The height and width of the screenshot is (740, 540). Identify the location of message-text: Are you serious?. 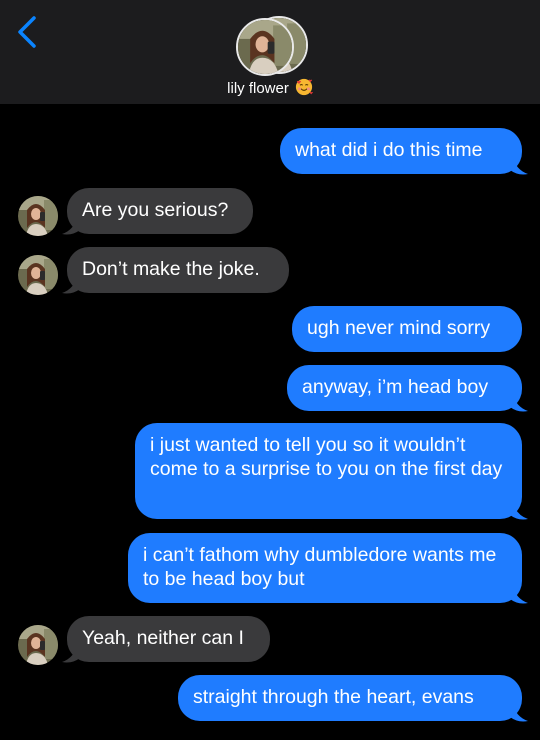
(155, 210).